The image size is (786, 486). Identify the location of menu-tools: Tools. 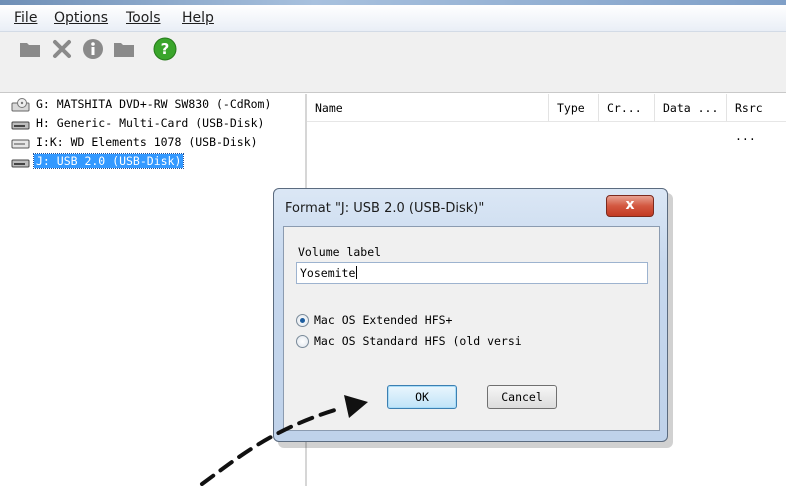
(143, 18).